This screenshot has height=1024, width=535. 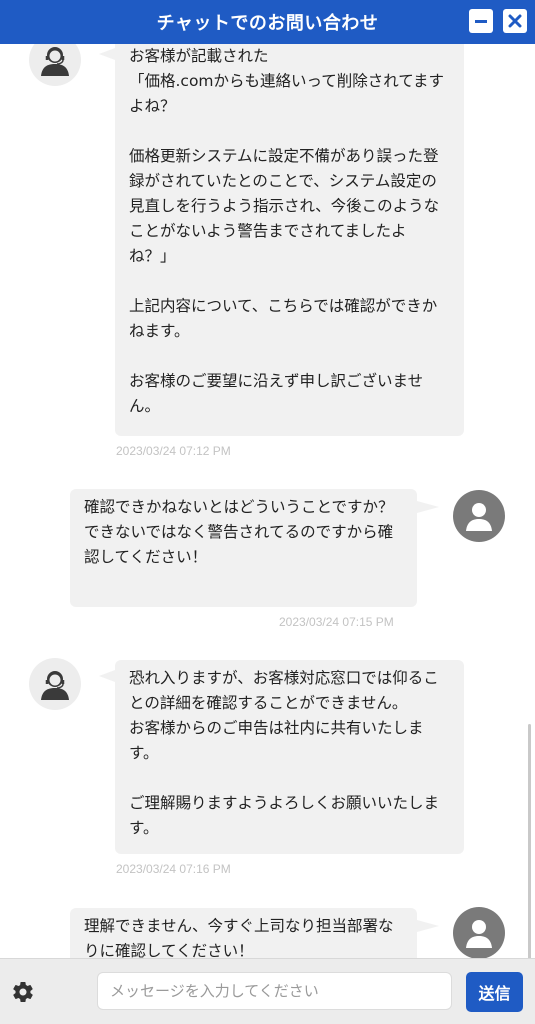 I want to click on message-timestamp: 2023/03/24 07:12 PM, so click(x=173, y=451).